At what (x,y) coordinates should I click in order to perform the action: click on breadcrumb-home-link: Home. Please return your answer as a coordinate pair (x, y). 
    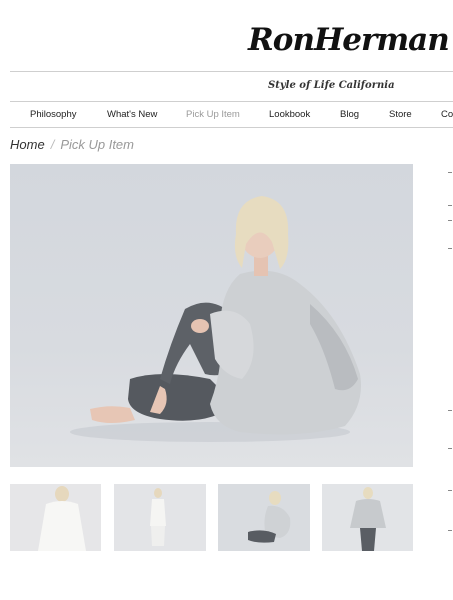
    Looking at the image, I should click on (27, 144).